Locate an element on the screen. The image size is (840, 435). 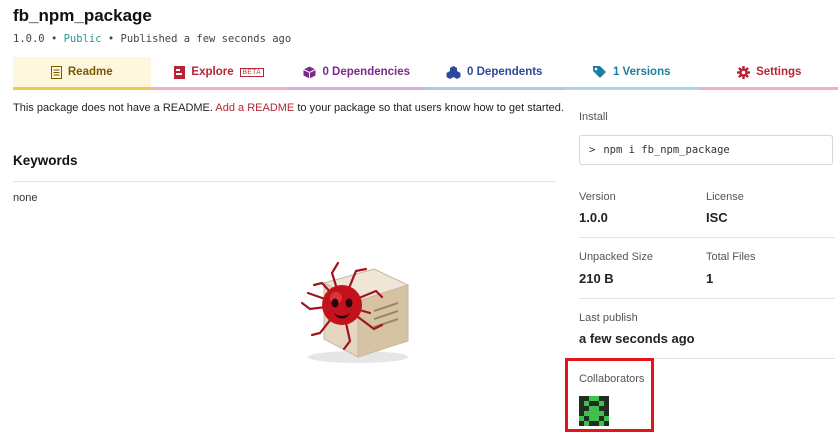
tab-dependencies: 0 Dependencies is located at coordinates (357, 73).